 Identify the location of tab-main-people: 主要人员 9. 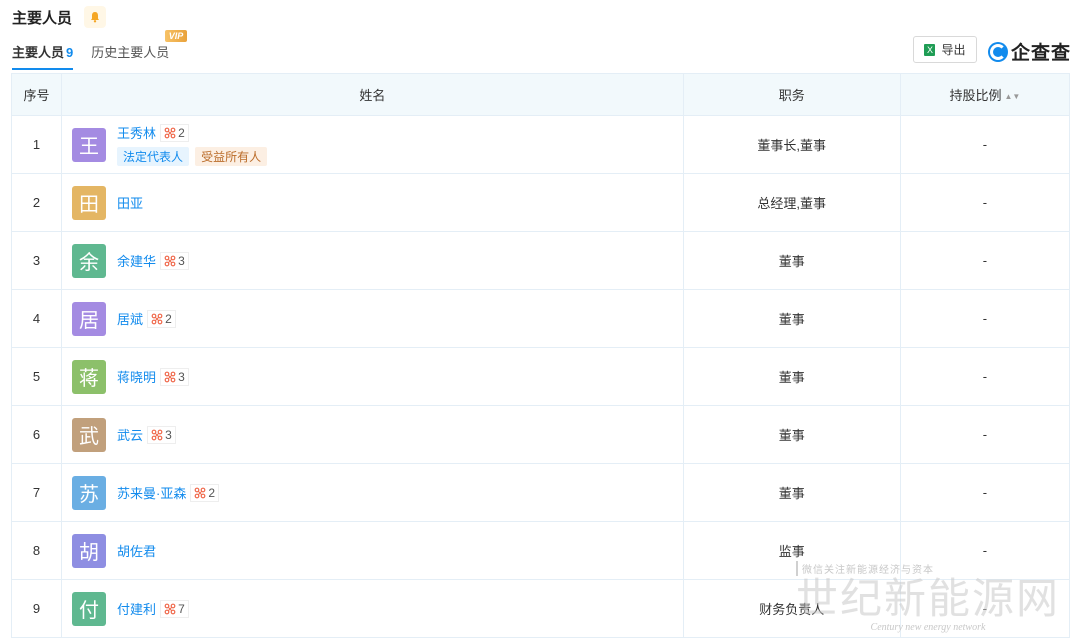
(43, 56).